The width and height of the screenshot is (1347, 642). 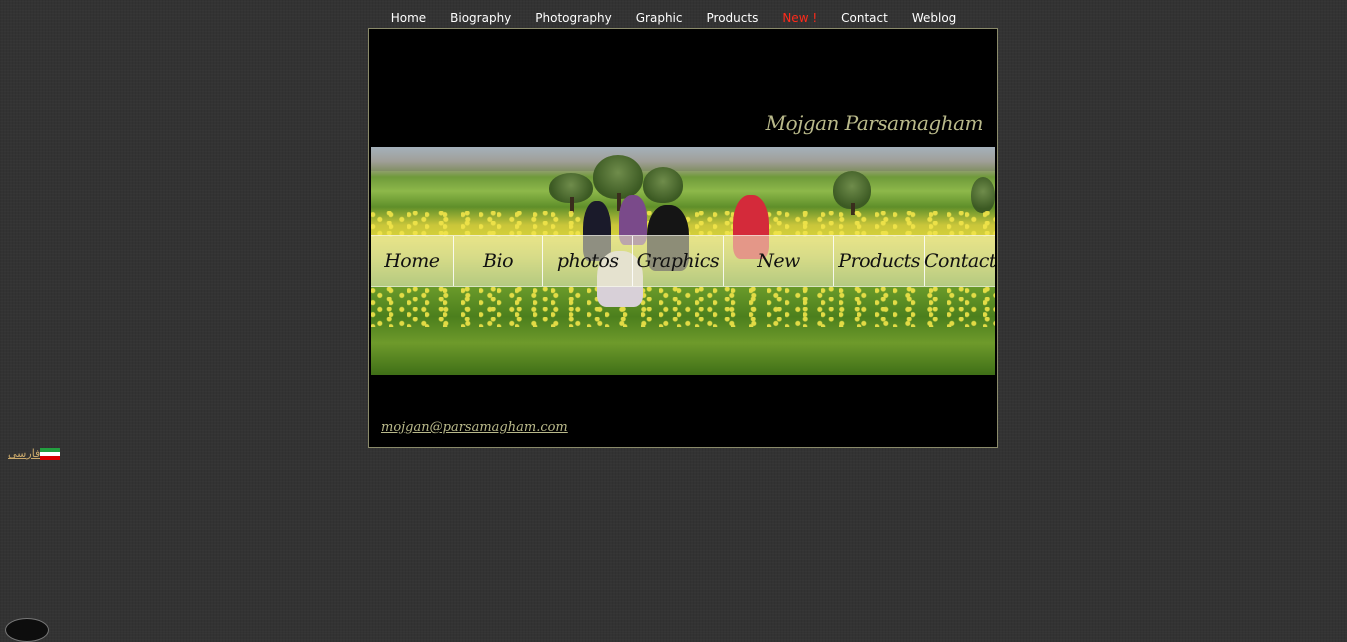 What do you see at coordinates (879, 261) in the screenshot?
I see `banner-nav-products: Products` at bounding box center [879, 261].